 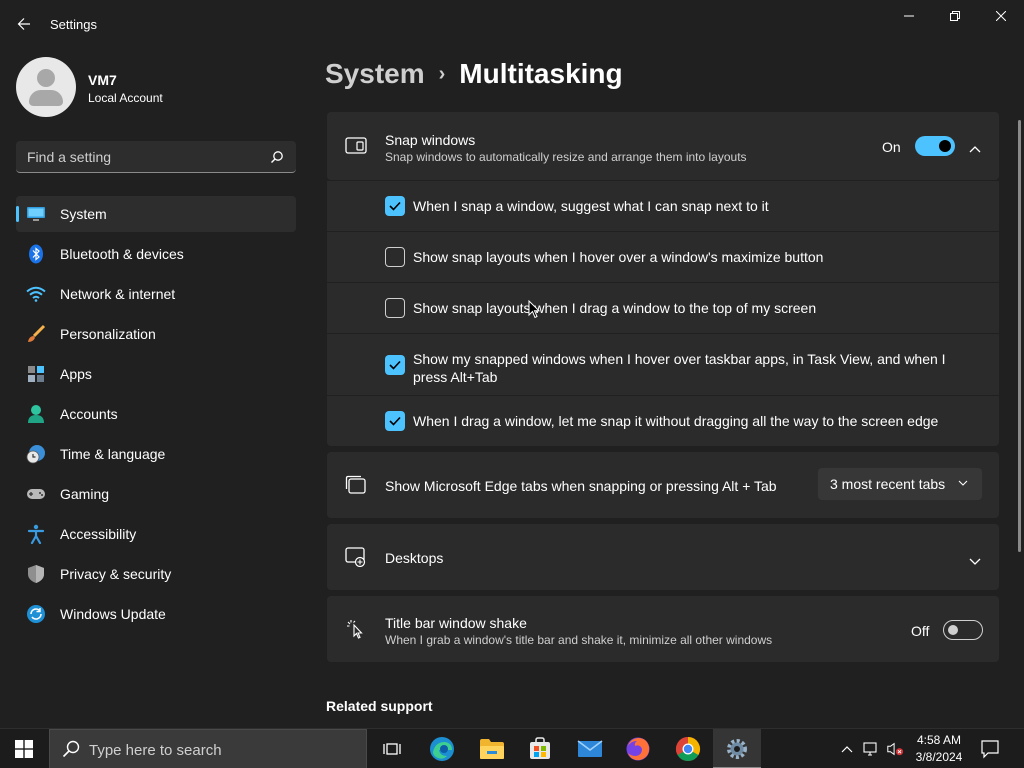 I want to click on edge-tabs-dropdown: 3 most recent tabs, so click(x=900, y=484).